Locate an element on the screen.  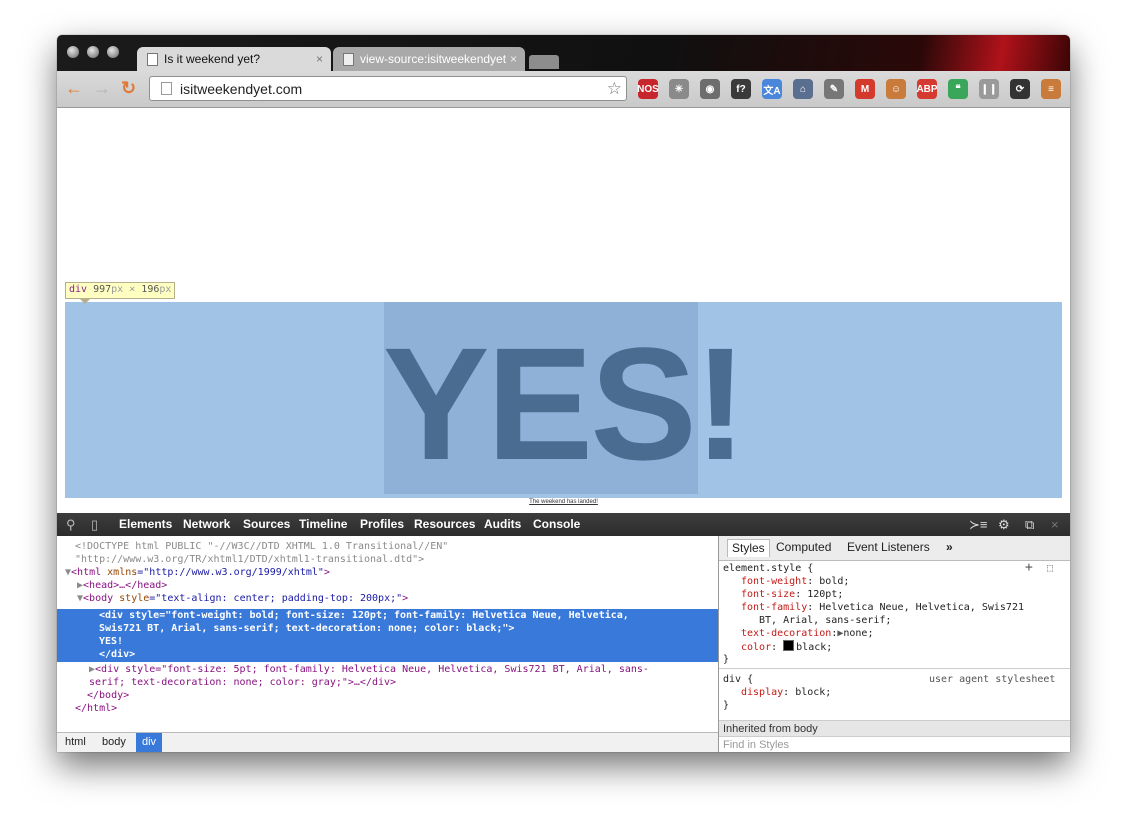
tab-is-it-weekend: Is it weekend yet? × is located at coordinates (234, 59).